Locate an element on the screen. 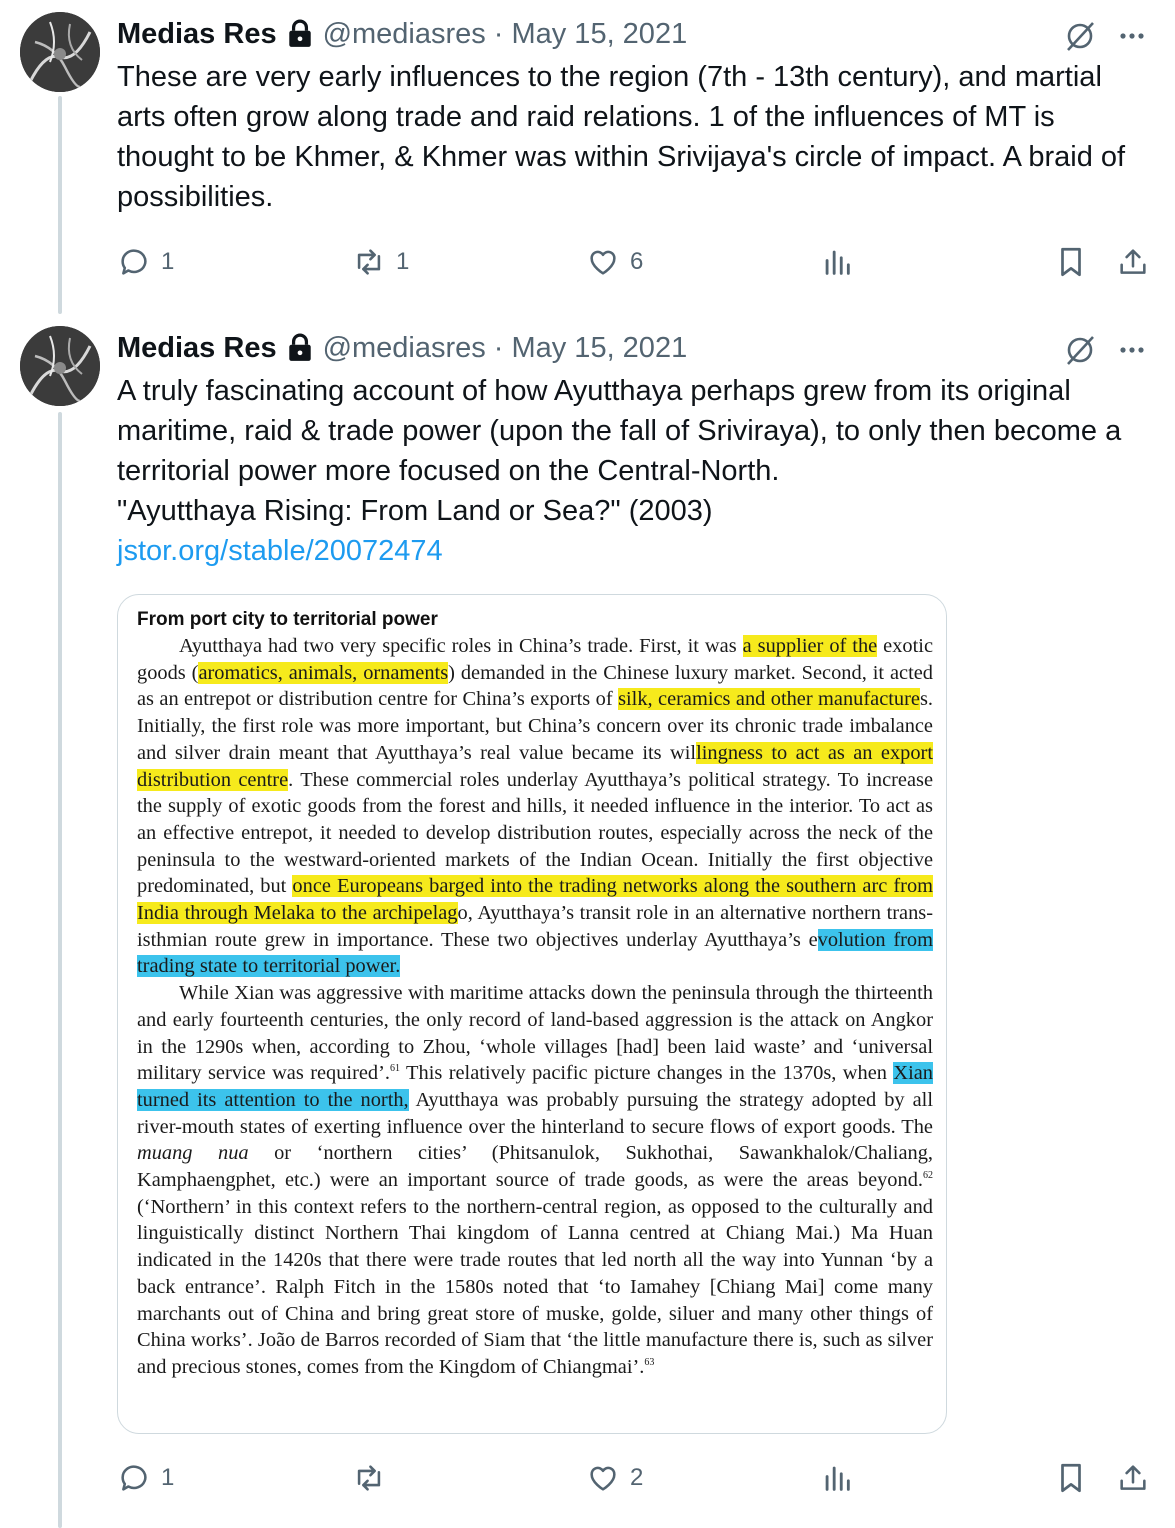  footnote-ref: 61 is located at coordinates (395, 1069).